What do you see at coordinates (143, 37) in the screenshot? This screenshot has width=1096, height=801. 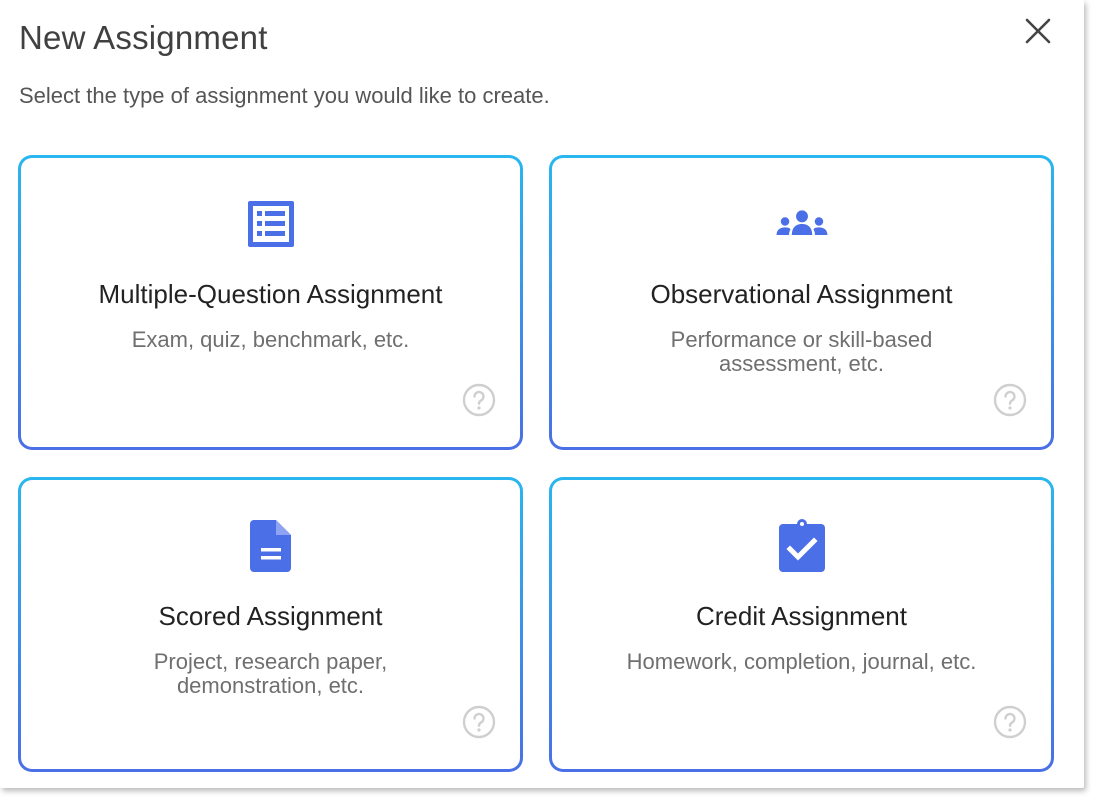 I see `dialog-title: New Assignment` at bounding box center [143, 37].